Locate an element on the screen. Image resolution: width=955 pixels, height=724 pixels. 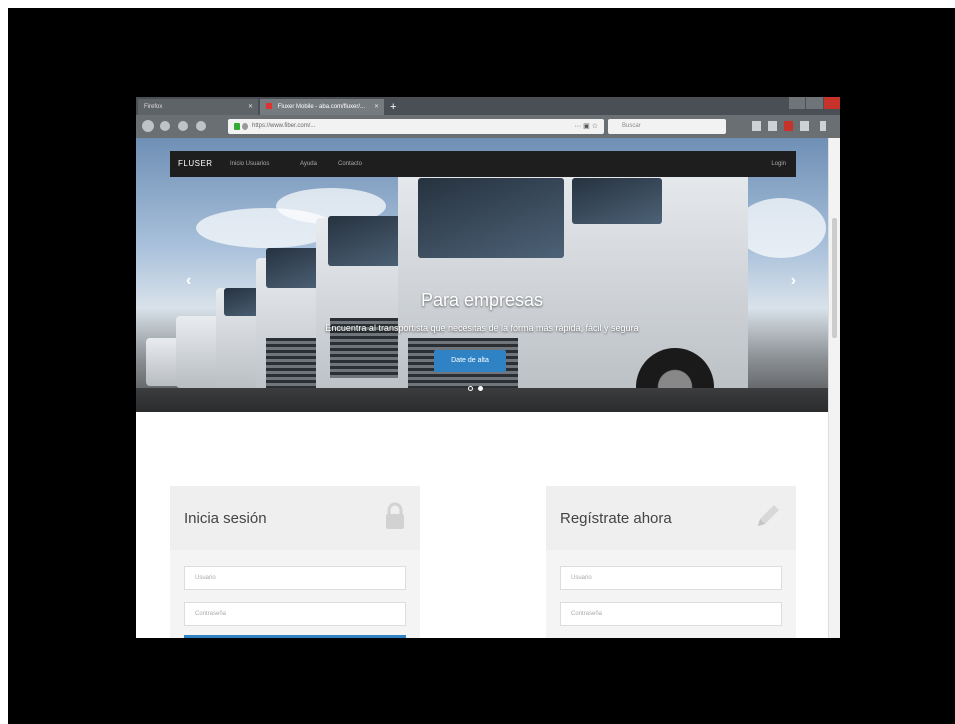
back-icon is located at coordinates (148, 126).